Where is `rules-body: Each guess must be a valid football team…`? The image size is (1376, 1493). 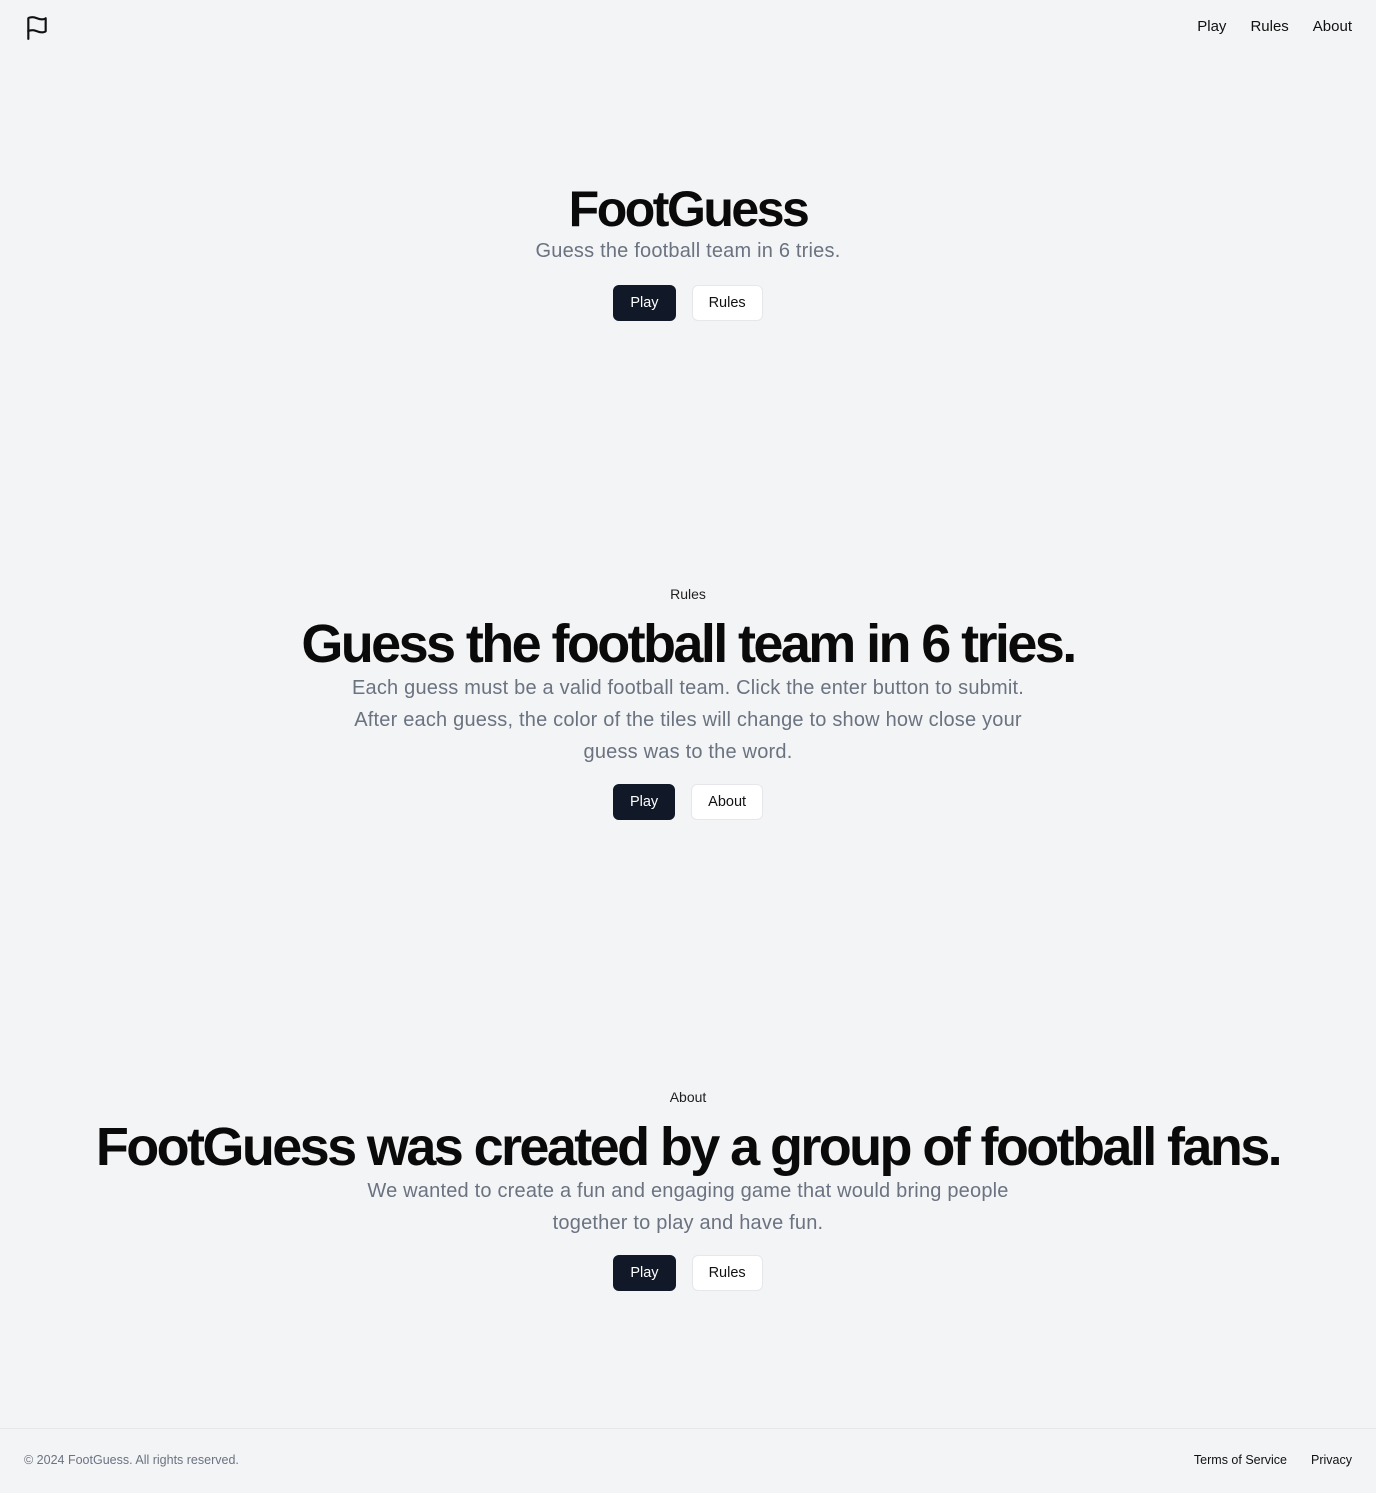
rules-body: Each guess must be a valid football team… is located at coordinates (687, 720).